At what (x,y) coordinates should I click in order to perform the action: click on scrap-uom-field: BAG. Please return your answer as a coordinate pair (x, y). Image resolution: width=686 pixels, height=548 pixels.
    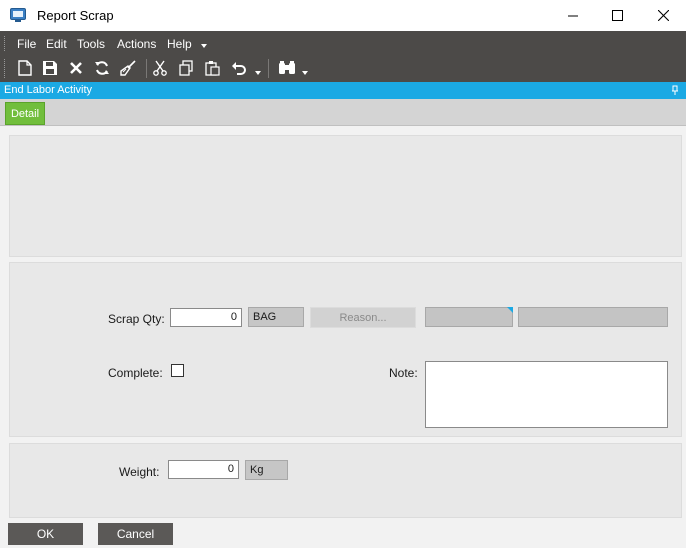
    Looking at the image, I should click on (276, 317).